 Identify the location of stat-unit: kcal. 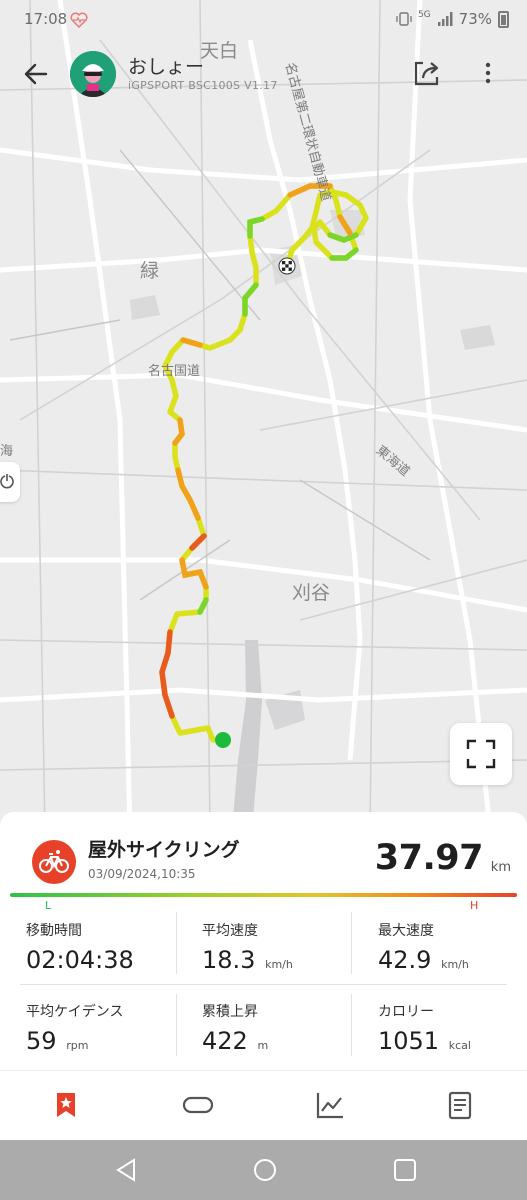
(459, 1045).